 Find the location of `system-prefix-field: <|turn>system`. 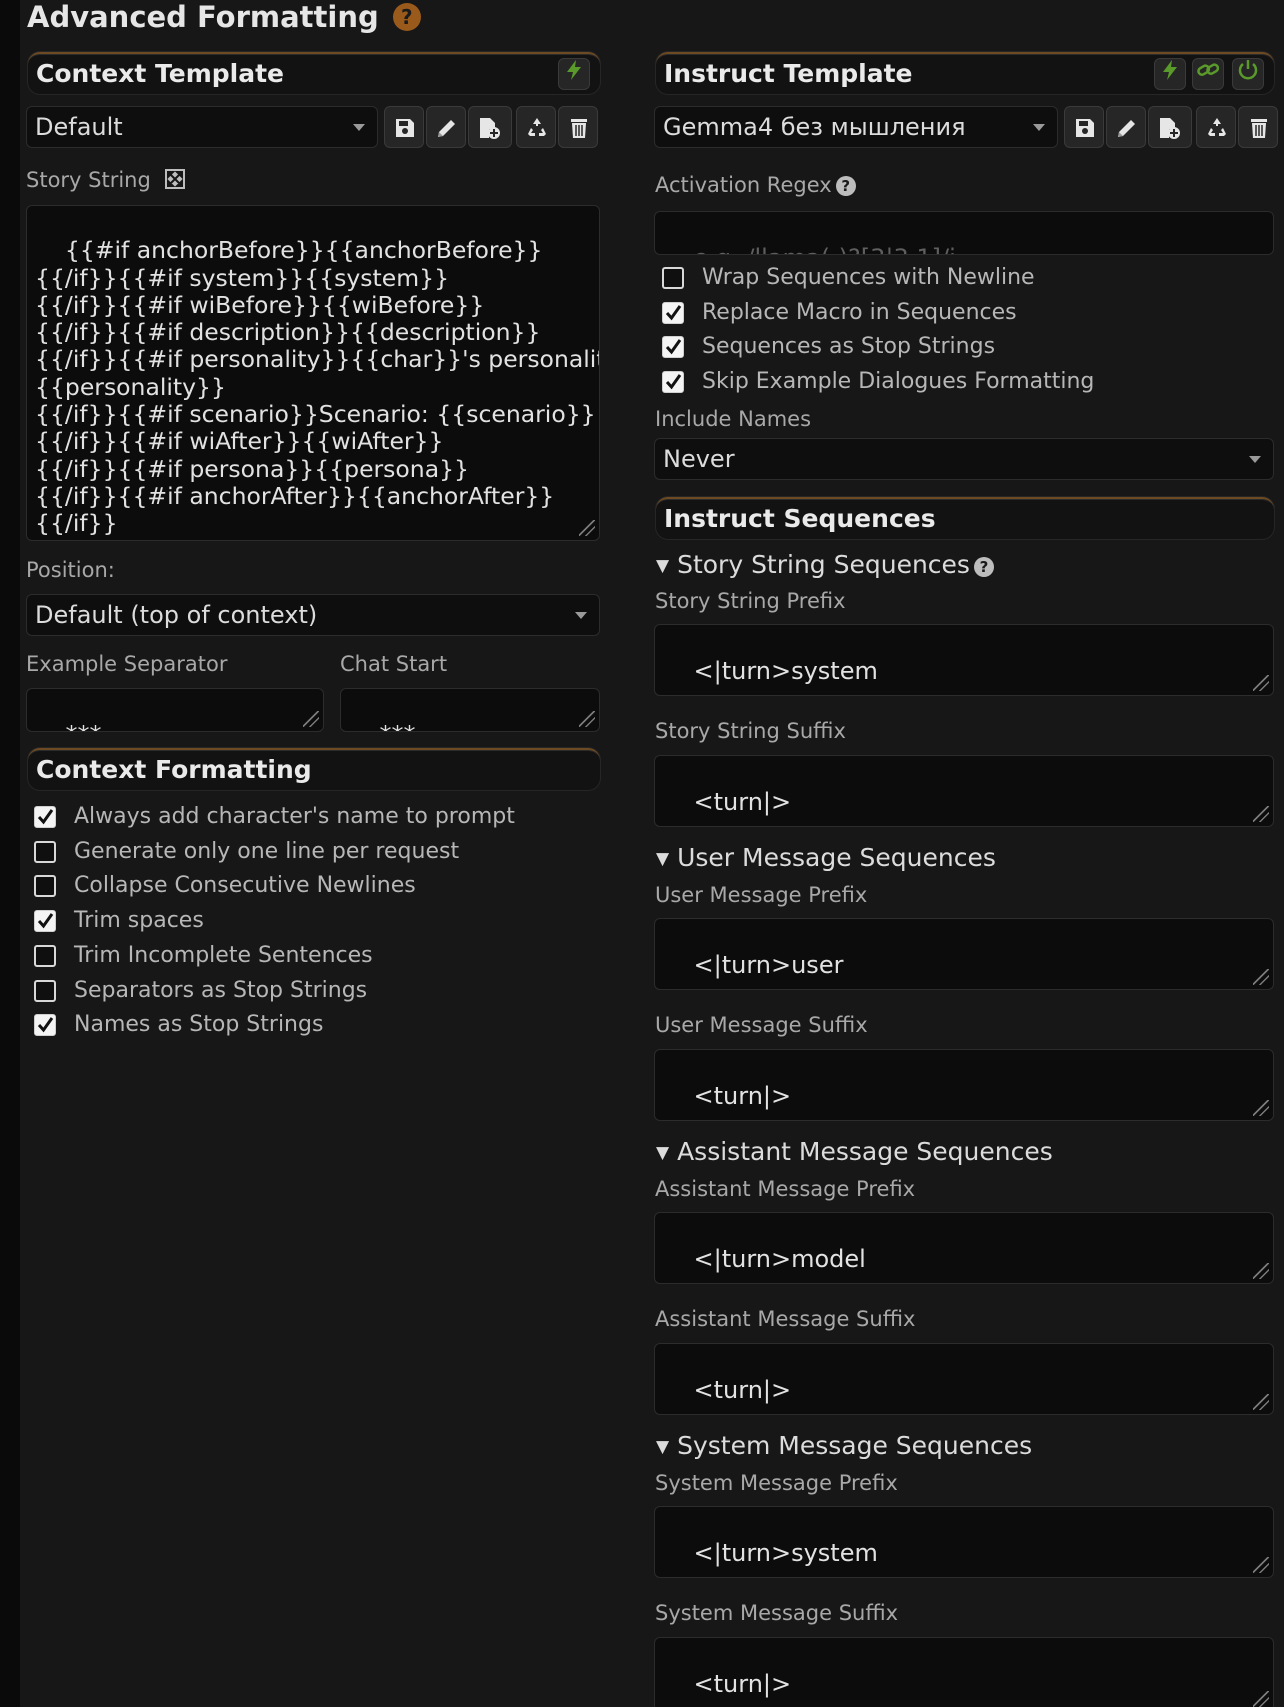

system-prefix-field: <|turn>system is located at coordinates (964, 1542).